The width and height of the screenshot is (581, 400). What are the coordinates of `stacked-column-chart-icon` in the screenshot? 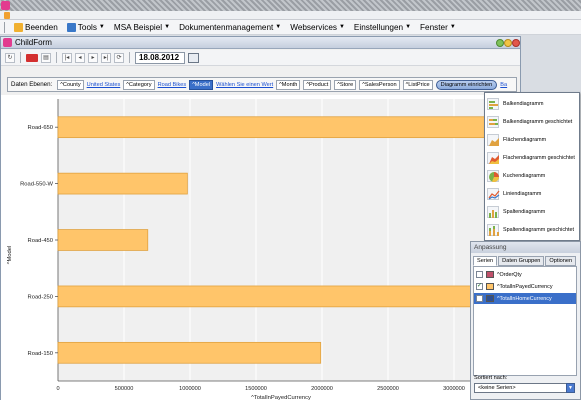 It's located at (493, 230).